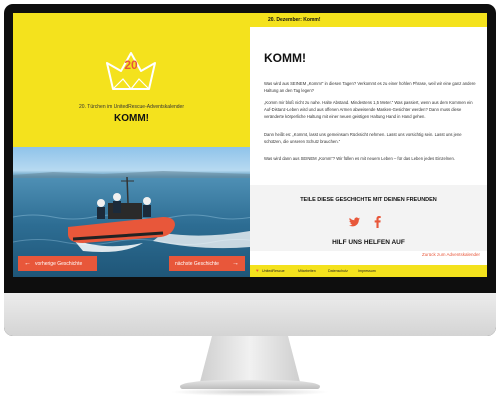 The height and width of the screenshot is (403, 500). I want to click on arrow-left-icon: ←, so click(27, 263).